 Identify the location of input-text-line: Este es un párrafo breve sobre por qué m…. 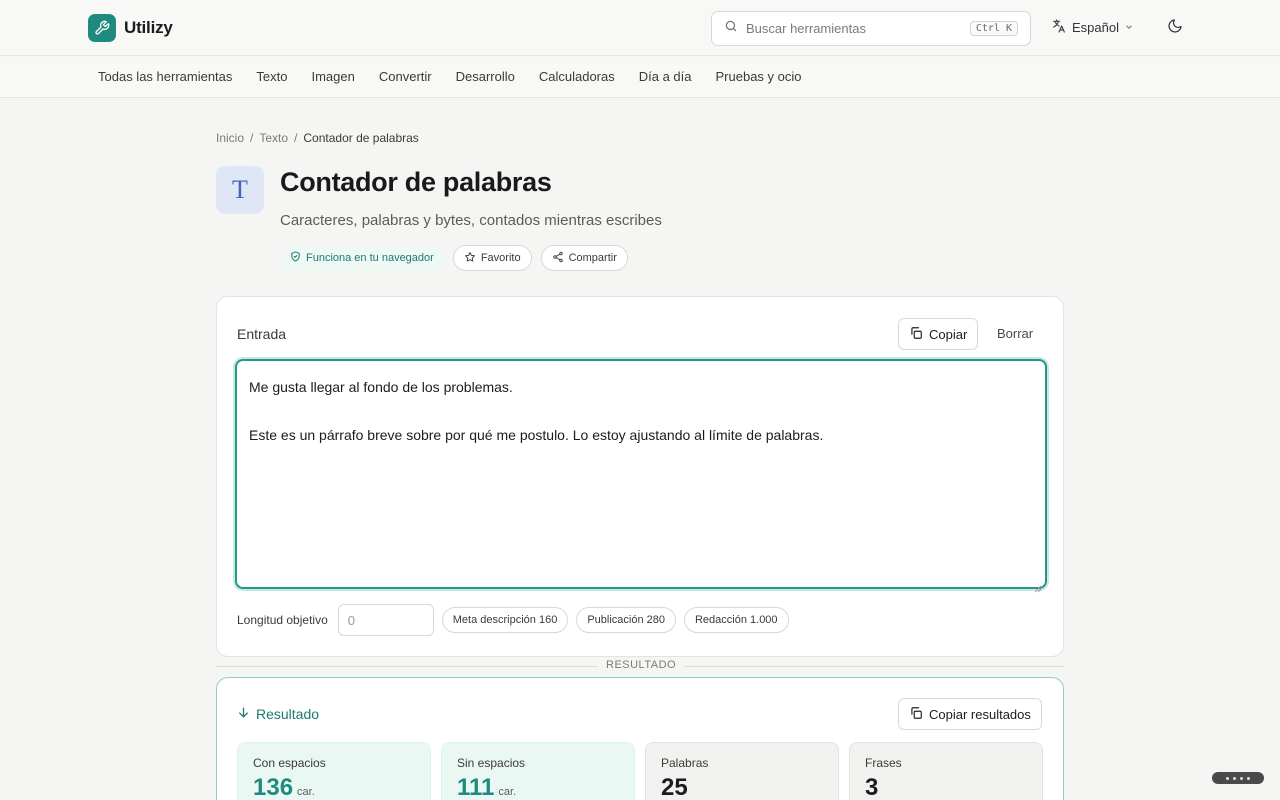
(536, 435).